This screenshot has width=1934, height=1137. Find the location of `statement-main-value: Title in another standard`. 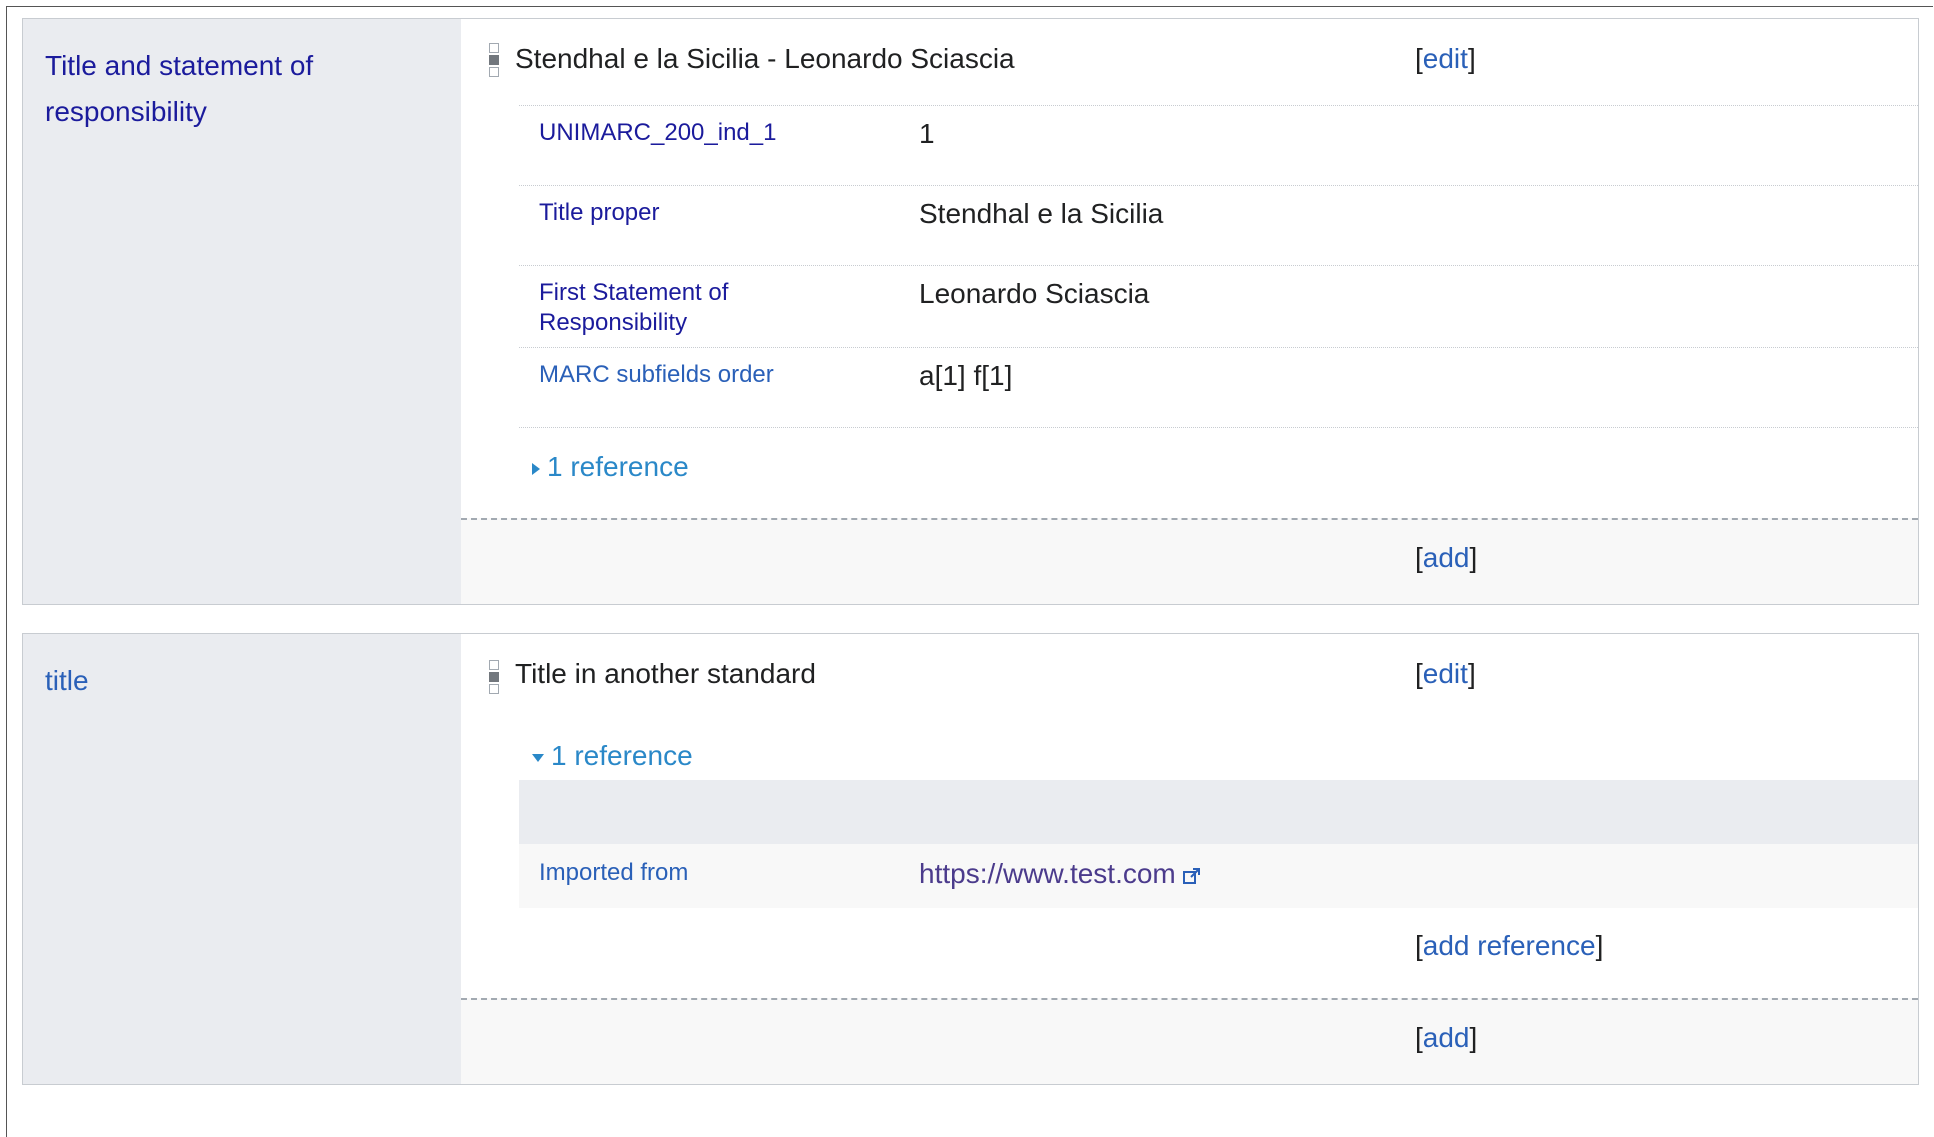

statement-main-value: Title in another standard is located at coordinates (665, 673).